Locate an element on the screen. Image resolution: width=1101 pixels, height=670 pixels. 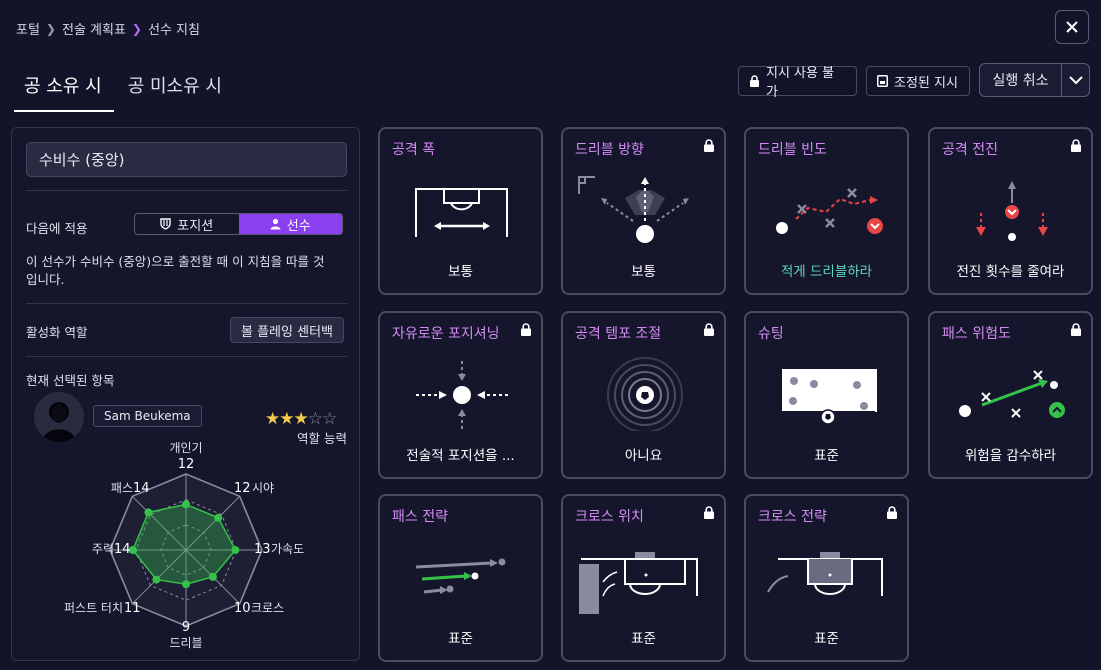
card-value: 아니요 is located at coordinates (643, 456).